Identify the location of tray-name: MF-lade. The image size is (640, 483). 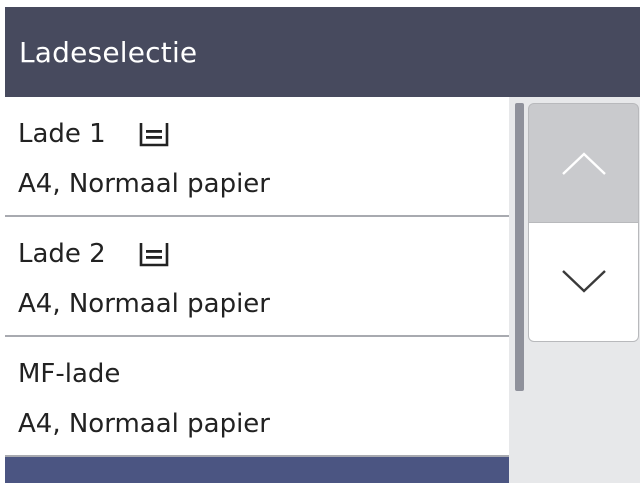
(69, 374).